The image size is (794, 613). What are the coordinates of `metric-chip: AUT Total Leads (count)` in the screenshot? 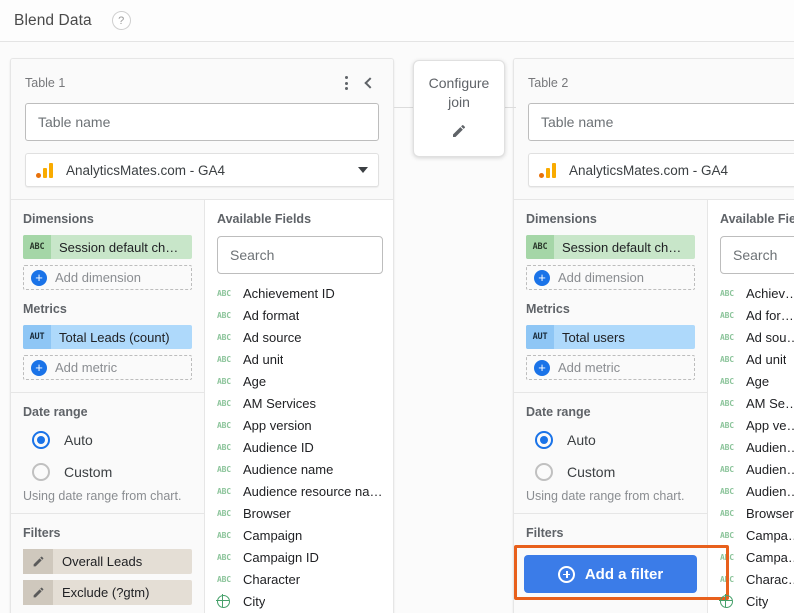 It's located at (107, 337).